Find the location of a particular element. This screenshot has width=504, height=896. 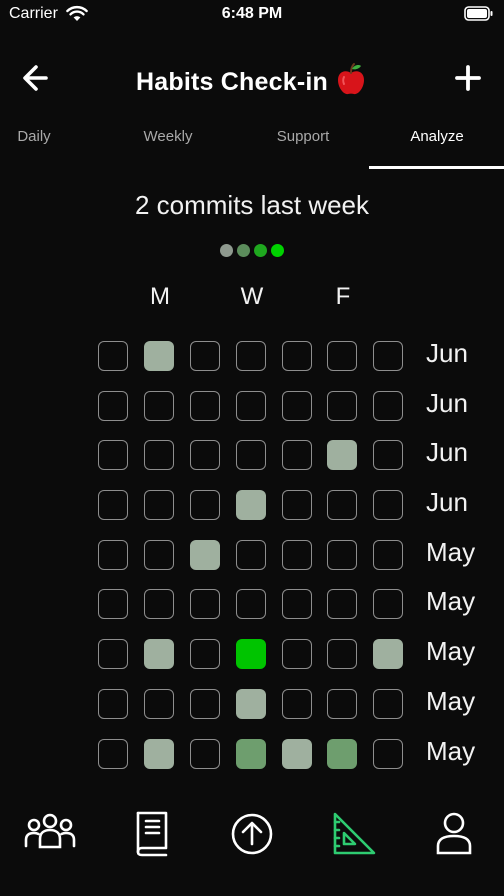

weekday-label-wednesday: W is located at coordinates (252, 296).